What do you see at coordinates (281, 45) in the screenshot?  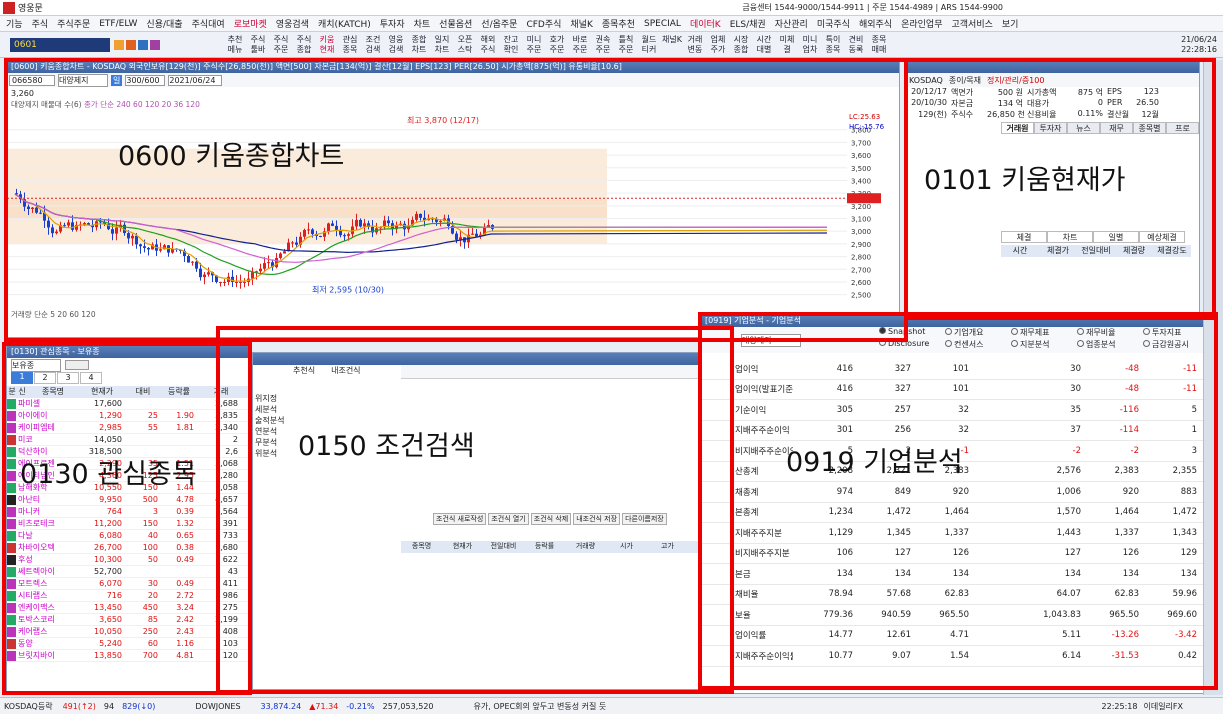 I see `toolbar-button: 주식주문` at bounding box center [281, 45].